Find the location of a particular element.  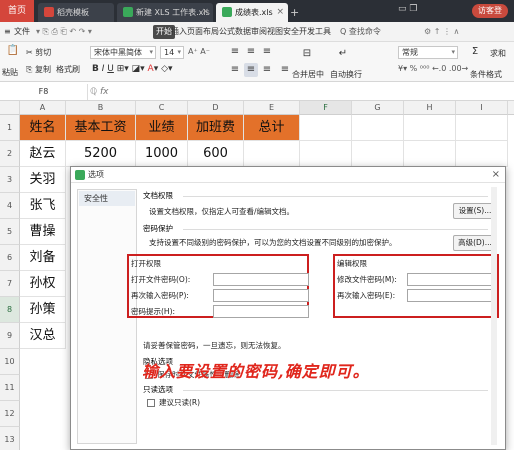

row-header: 10 is located at coordinates (10, 362).